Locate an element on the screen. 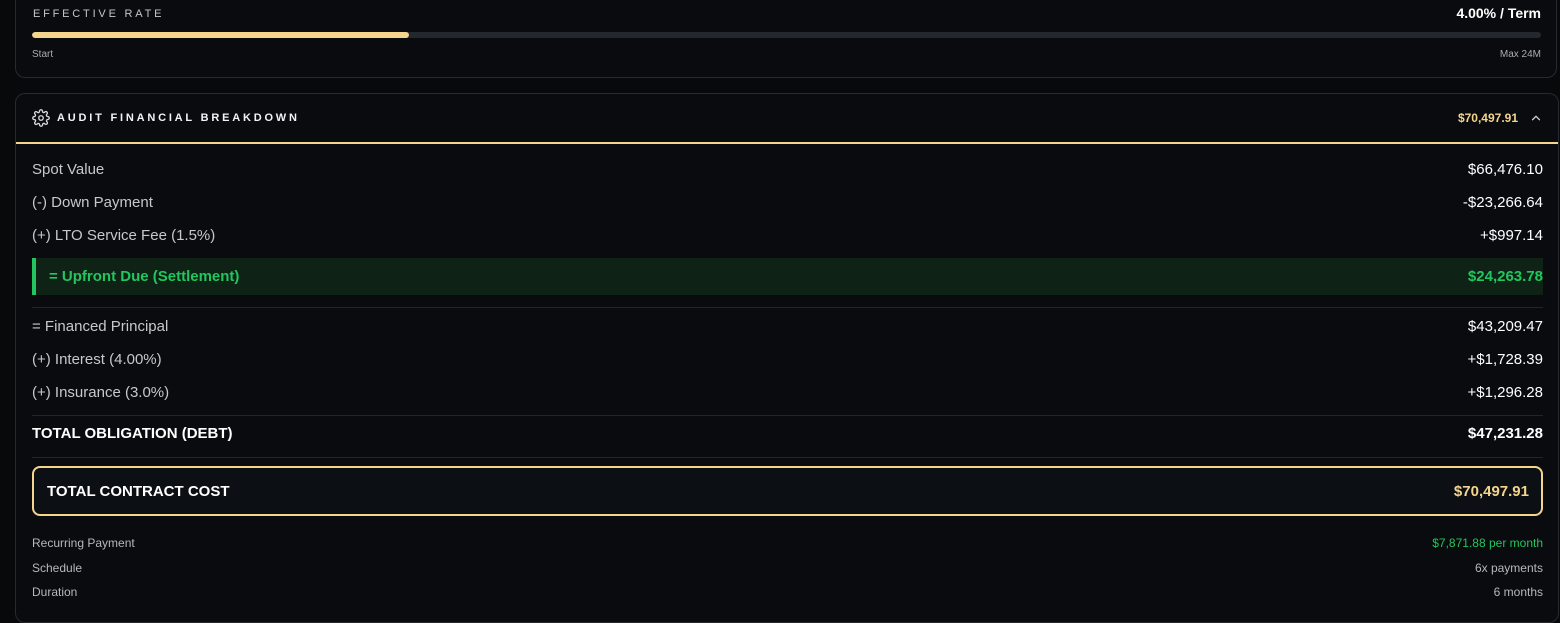  financed-principal-amount: $43,209.47 is located at coordinates (1505, 326).